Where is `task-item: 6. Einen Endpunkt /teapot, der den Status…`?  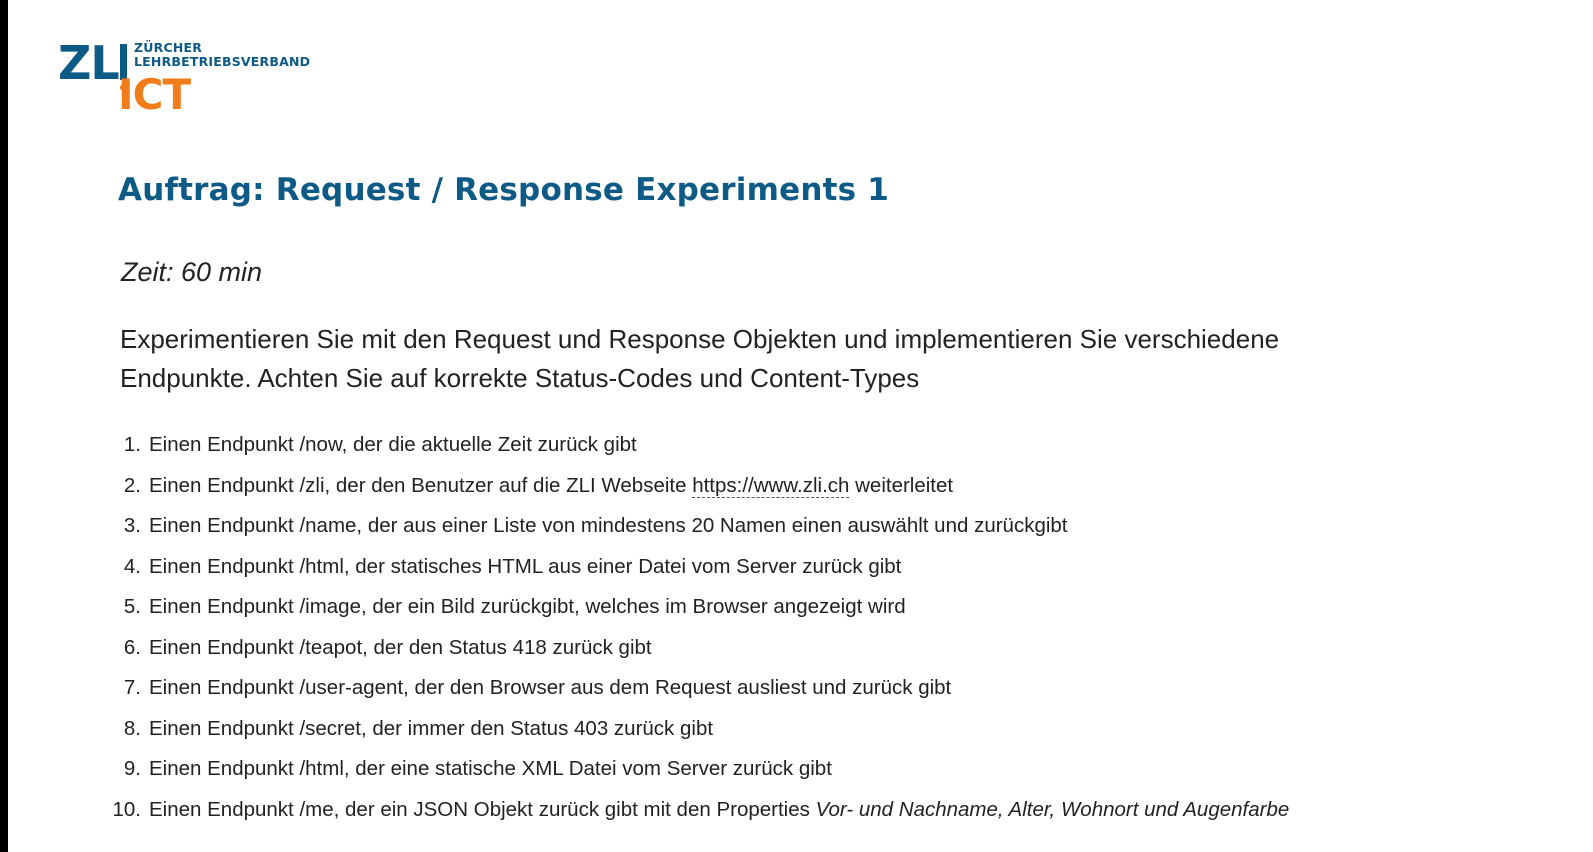
task-item: 6. Einen Endpunkt /teapot, der den Status… is located at coordinates (696, 648).